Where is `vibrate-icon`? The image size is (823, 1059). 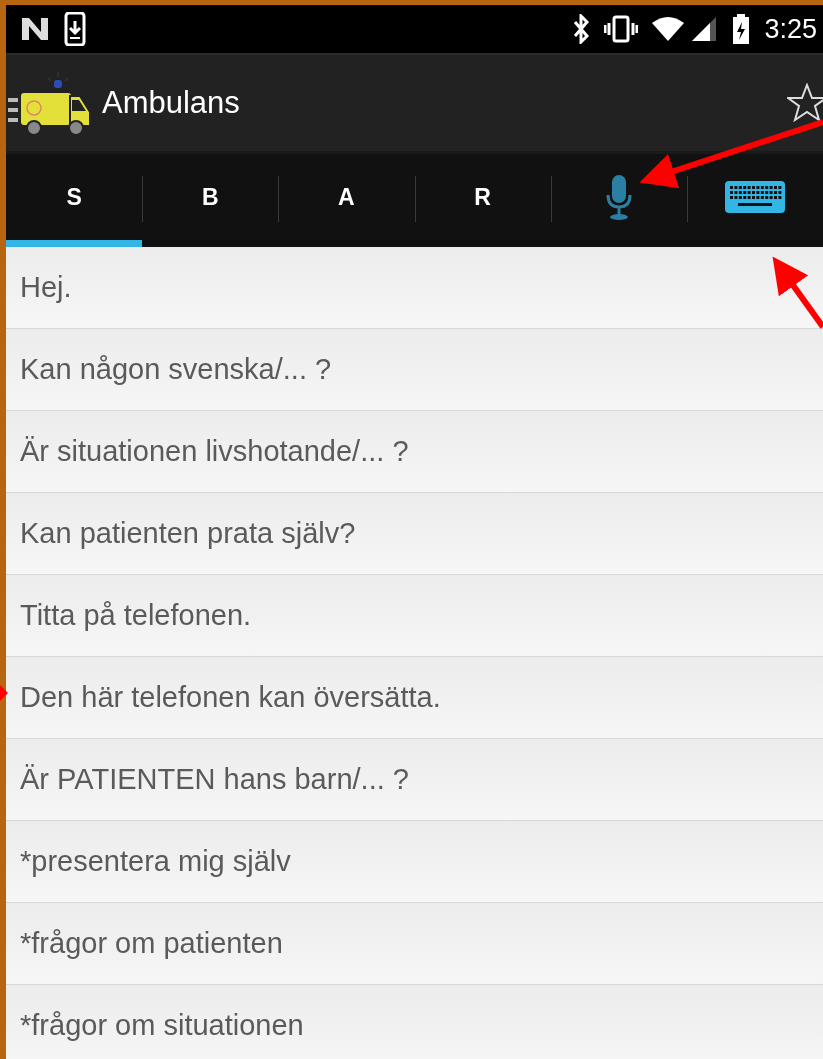 vibrate-icon is located at coordinates (621, 29).